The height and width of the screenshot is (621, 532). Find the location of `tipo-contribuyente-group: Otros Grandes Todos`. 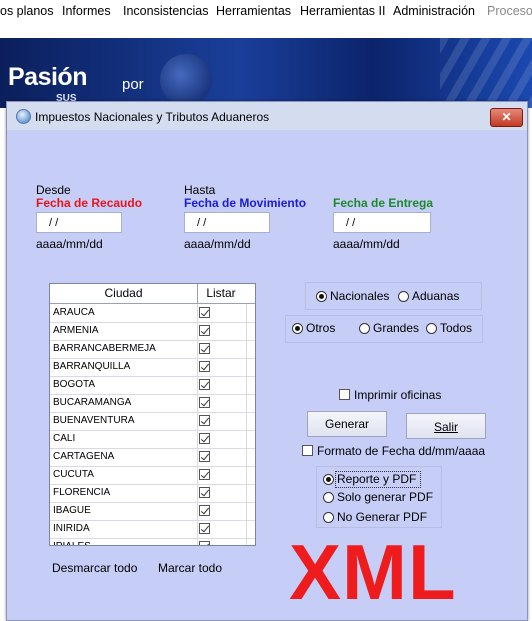

tipo-contribuyente-group: Otros Grandes Todos is located at coordinates (384, 329).